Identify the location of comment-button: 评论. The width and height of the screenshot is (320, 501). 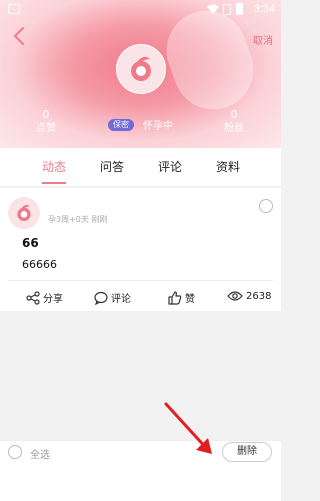
(112, 297).